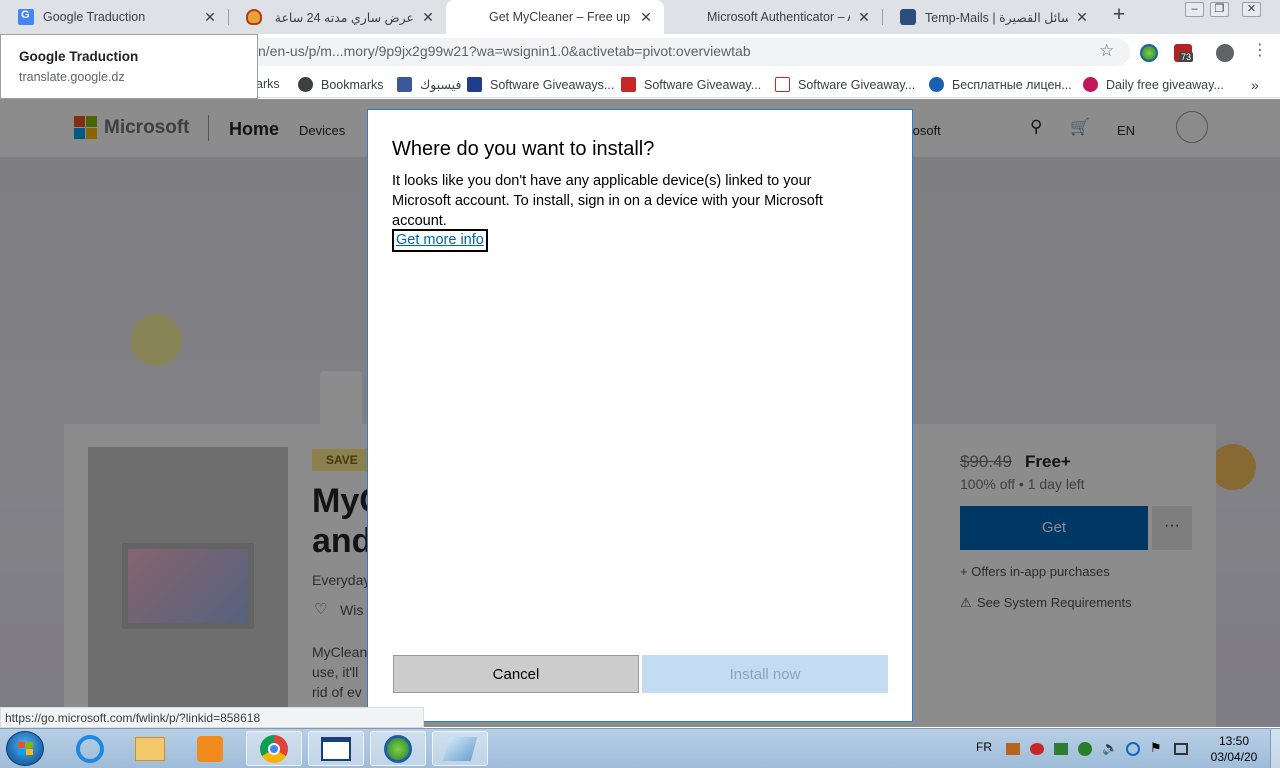  Describe the element at coordinates (996, 17) in the screenshot. I see `tab-title: Temp-Mails | بال الرسائل القصيرة` at that location.